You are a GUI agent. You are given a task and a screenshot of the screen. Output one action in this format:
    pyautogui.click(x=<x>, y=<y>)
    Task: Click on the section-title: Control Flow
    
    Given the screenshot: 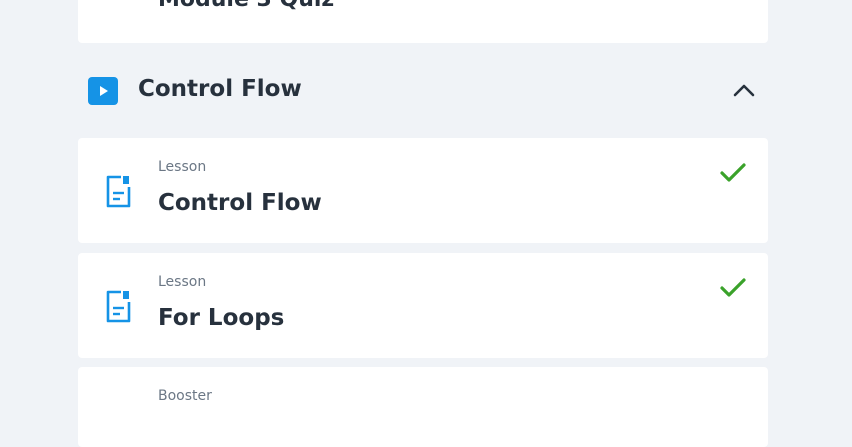 What is the action you would take?
    pyautogui.click(x=220, y=89)
    